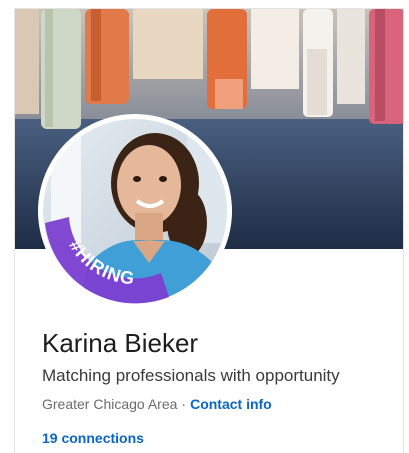  Describe the element at coordinates (222, 438) in the screenshot. I see `connections-link: 19 connections` at that location.